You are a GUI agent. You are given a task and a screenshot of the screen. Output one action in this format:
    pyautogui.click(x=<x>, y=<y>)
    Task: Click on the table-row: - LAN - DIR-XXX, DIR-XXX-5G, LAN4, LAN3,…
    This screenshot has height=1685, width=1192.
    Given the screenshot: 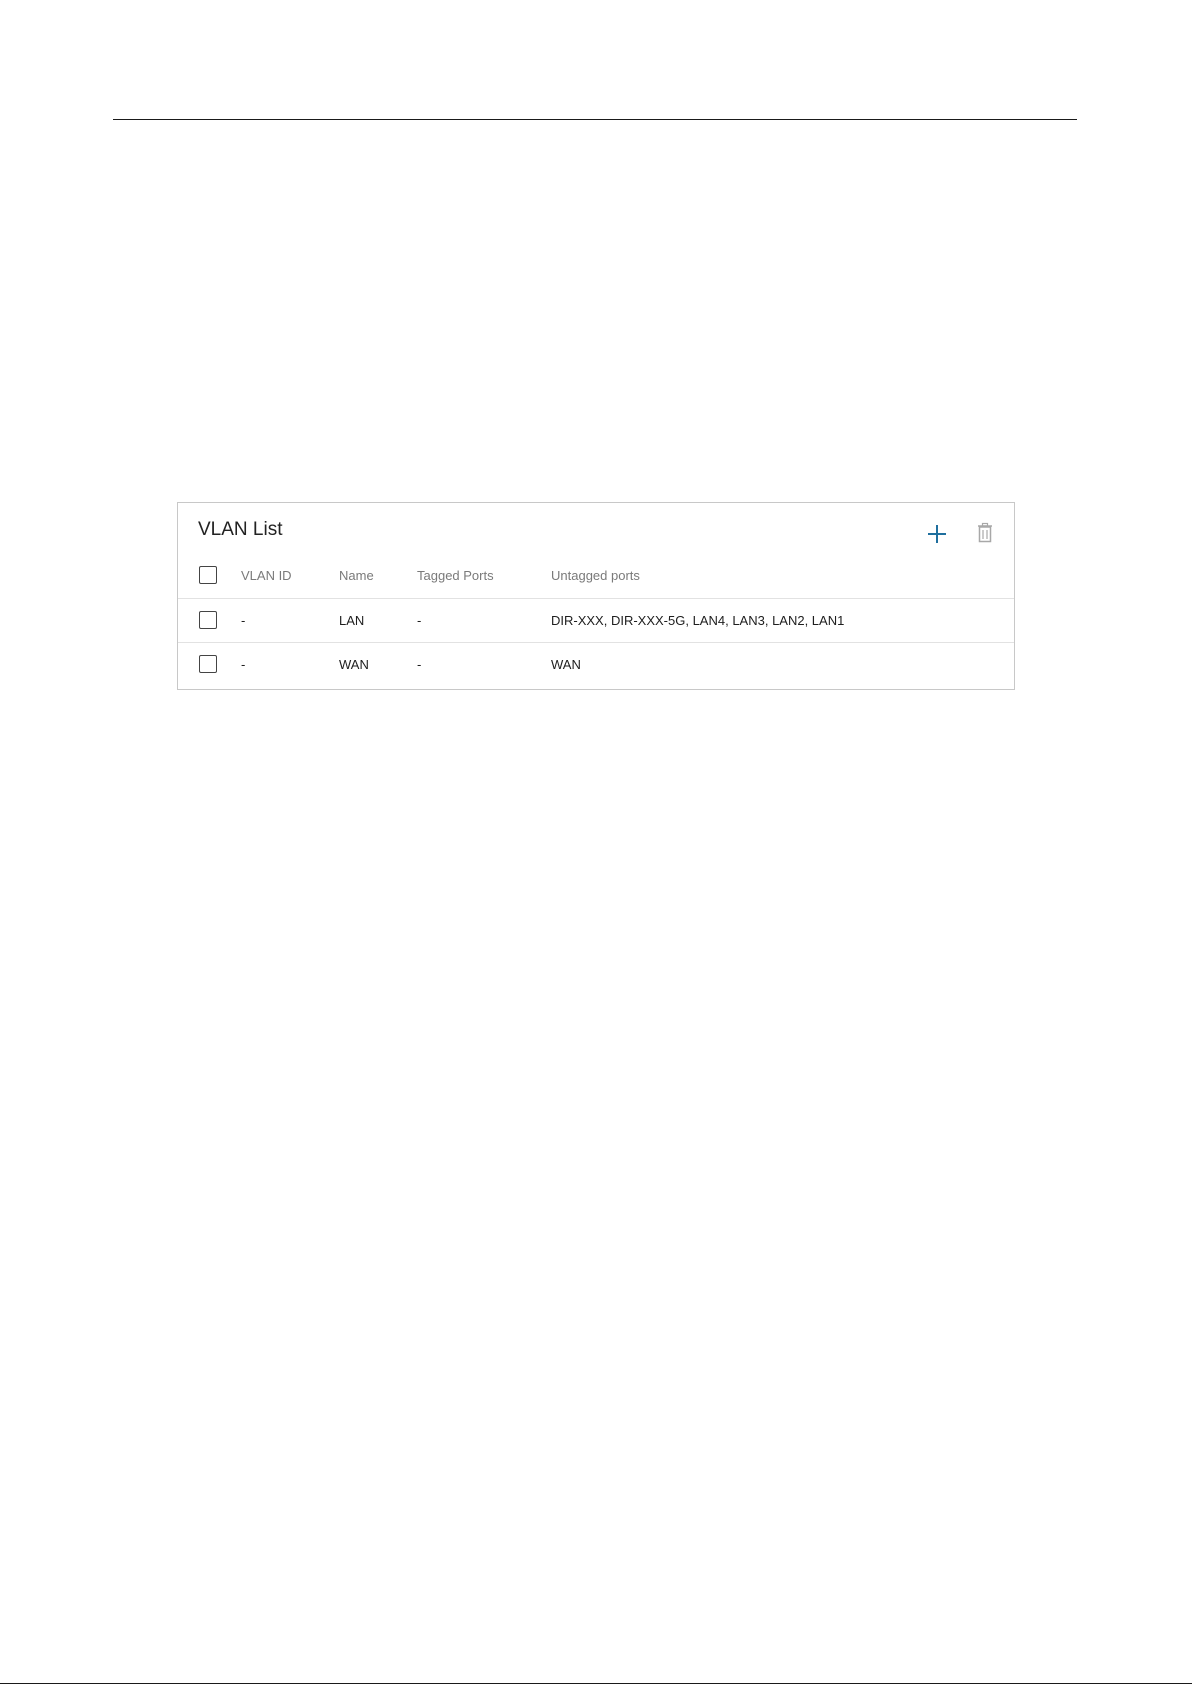 What is the action you would take?
    pyautogui.click(x=596, y=620)
    